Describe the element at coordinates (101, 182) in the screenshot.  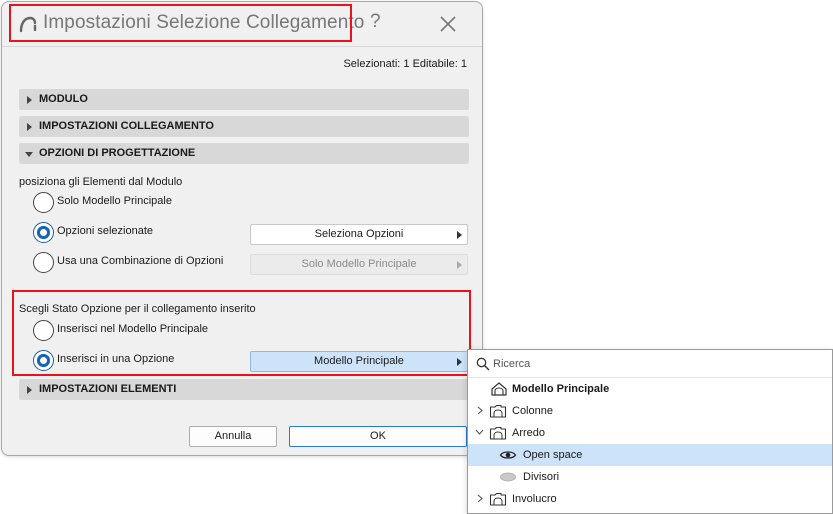
I see `position-group-label: posiziona gli Elementi dal Modulo` at that location.